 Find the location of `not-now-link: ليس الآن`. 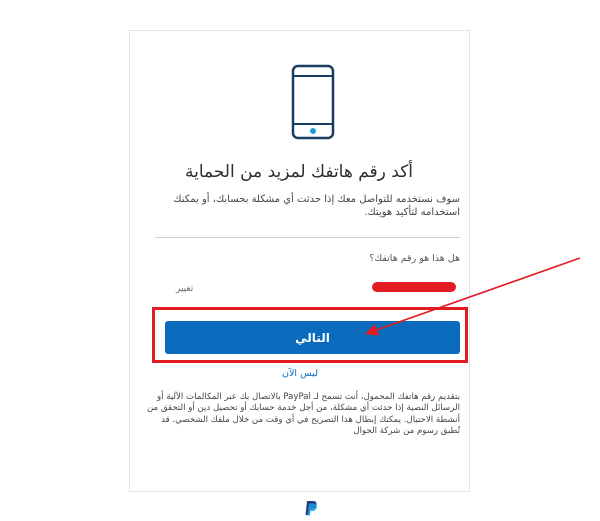

not-now-link: ليس الآن is located at coordinates (300, 373).